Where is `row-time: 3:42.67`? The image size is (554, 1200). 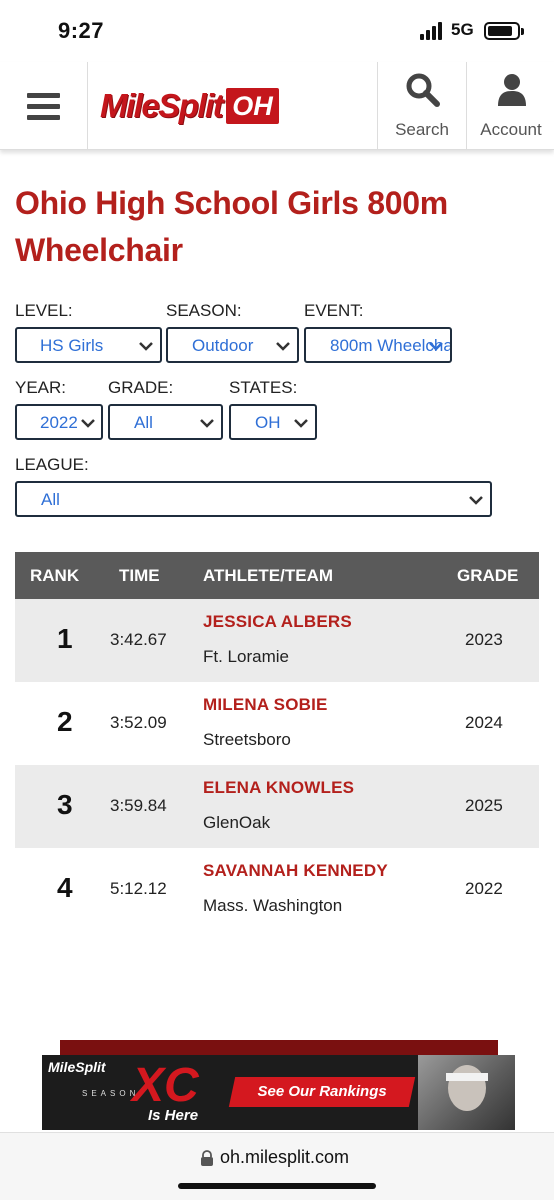 row-time: 3:42.67 is located at coordinates (138, 639).